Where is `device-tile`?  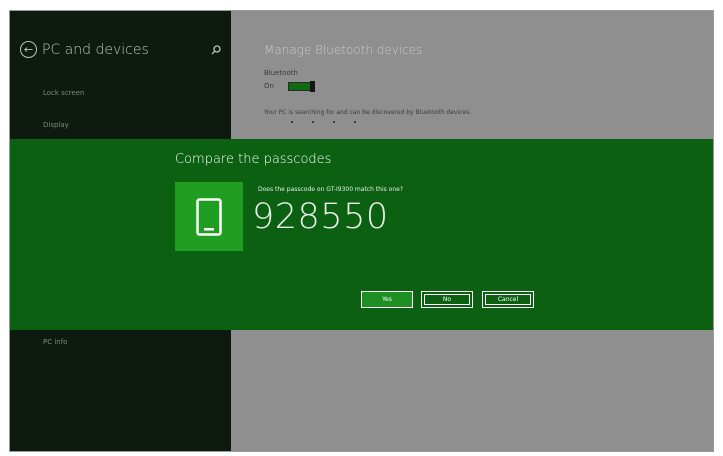 device-tile is located at coordinates (209, 216).